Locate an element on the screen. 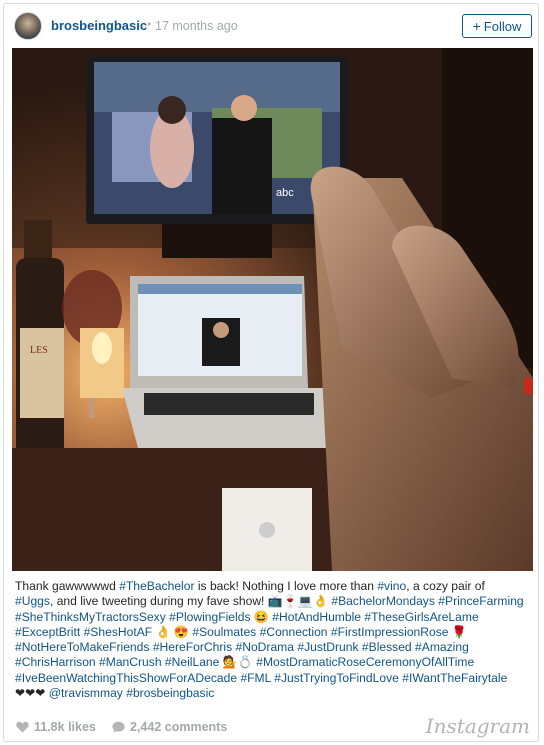  hashtag-link: #brosbeingbasic is located at coordinates (170, 693).